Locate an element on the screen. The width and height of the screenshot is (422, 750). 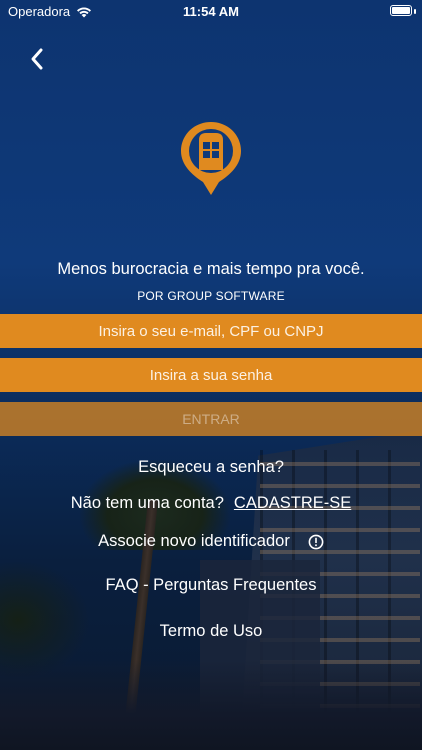
associate-identifier-label: Associe novo identificador is located at coordinates (194, 541).